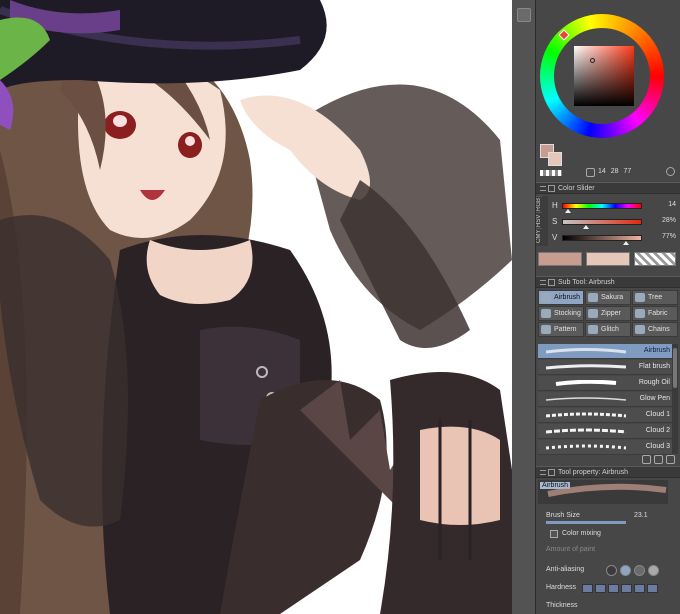 Image resolution: width=680 pixels, height=614 pixels. Describe the element at coordinates (568, 211) in the screenshot. I see `hue-knob` at that location.